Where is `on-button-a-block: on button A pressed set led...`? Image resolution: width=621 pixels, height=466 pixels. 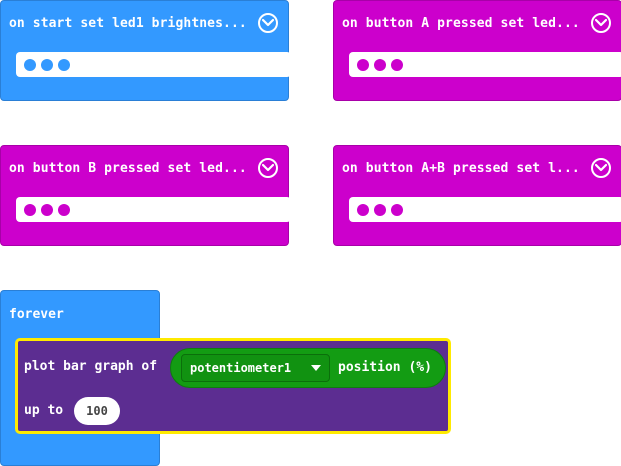 on-button-a-block: on button A pressed set led... is located at coordinates (477, 50).